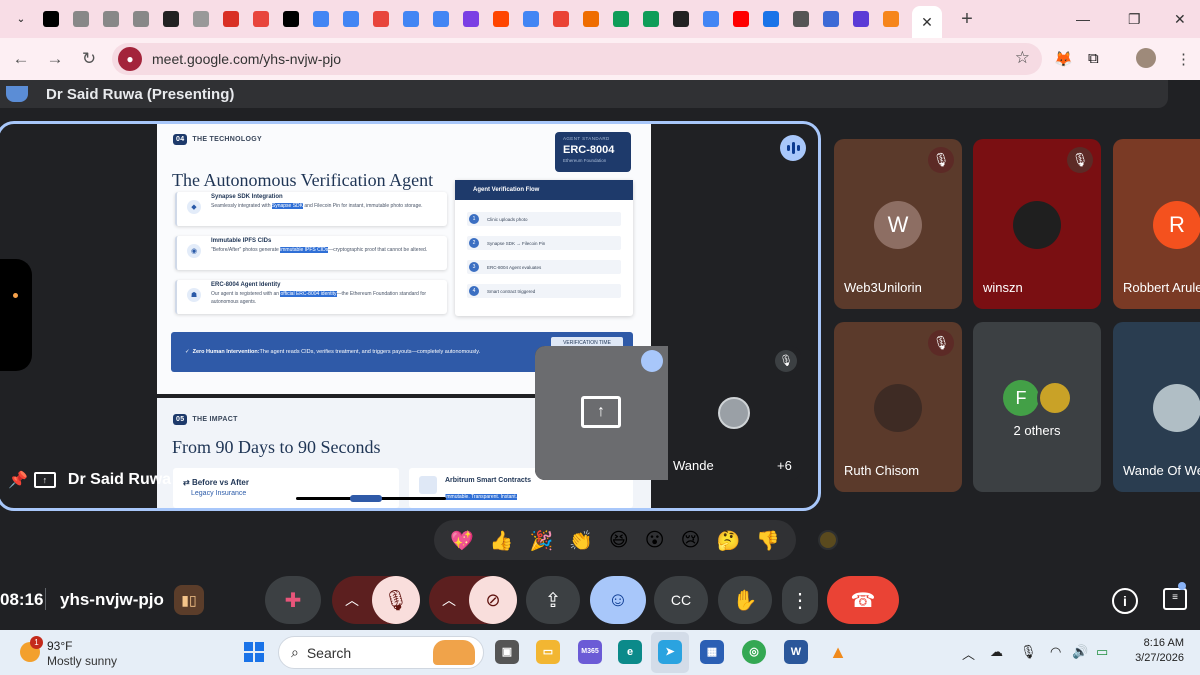  What do you see at coordinates (89, 59) in the screenshot?
I see `reload-icon: ↻` at bounding box center [89, 59].